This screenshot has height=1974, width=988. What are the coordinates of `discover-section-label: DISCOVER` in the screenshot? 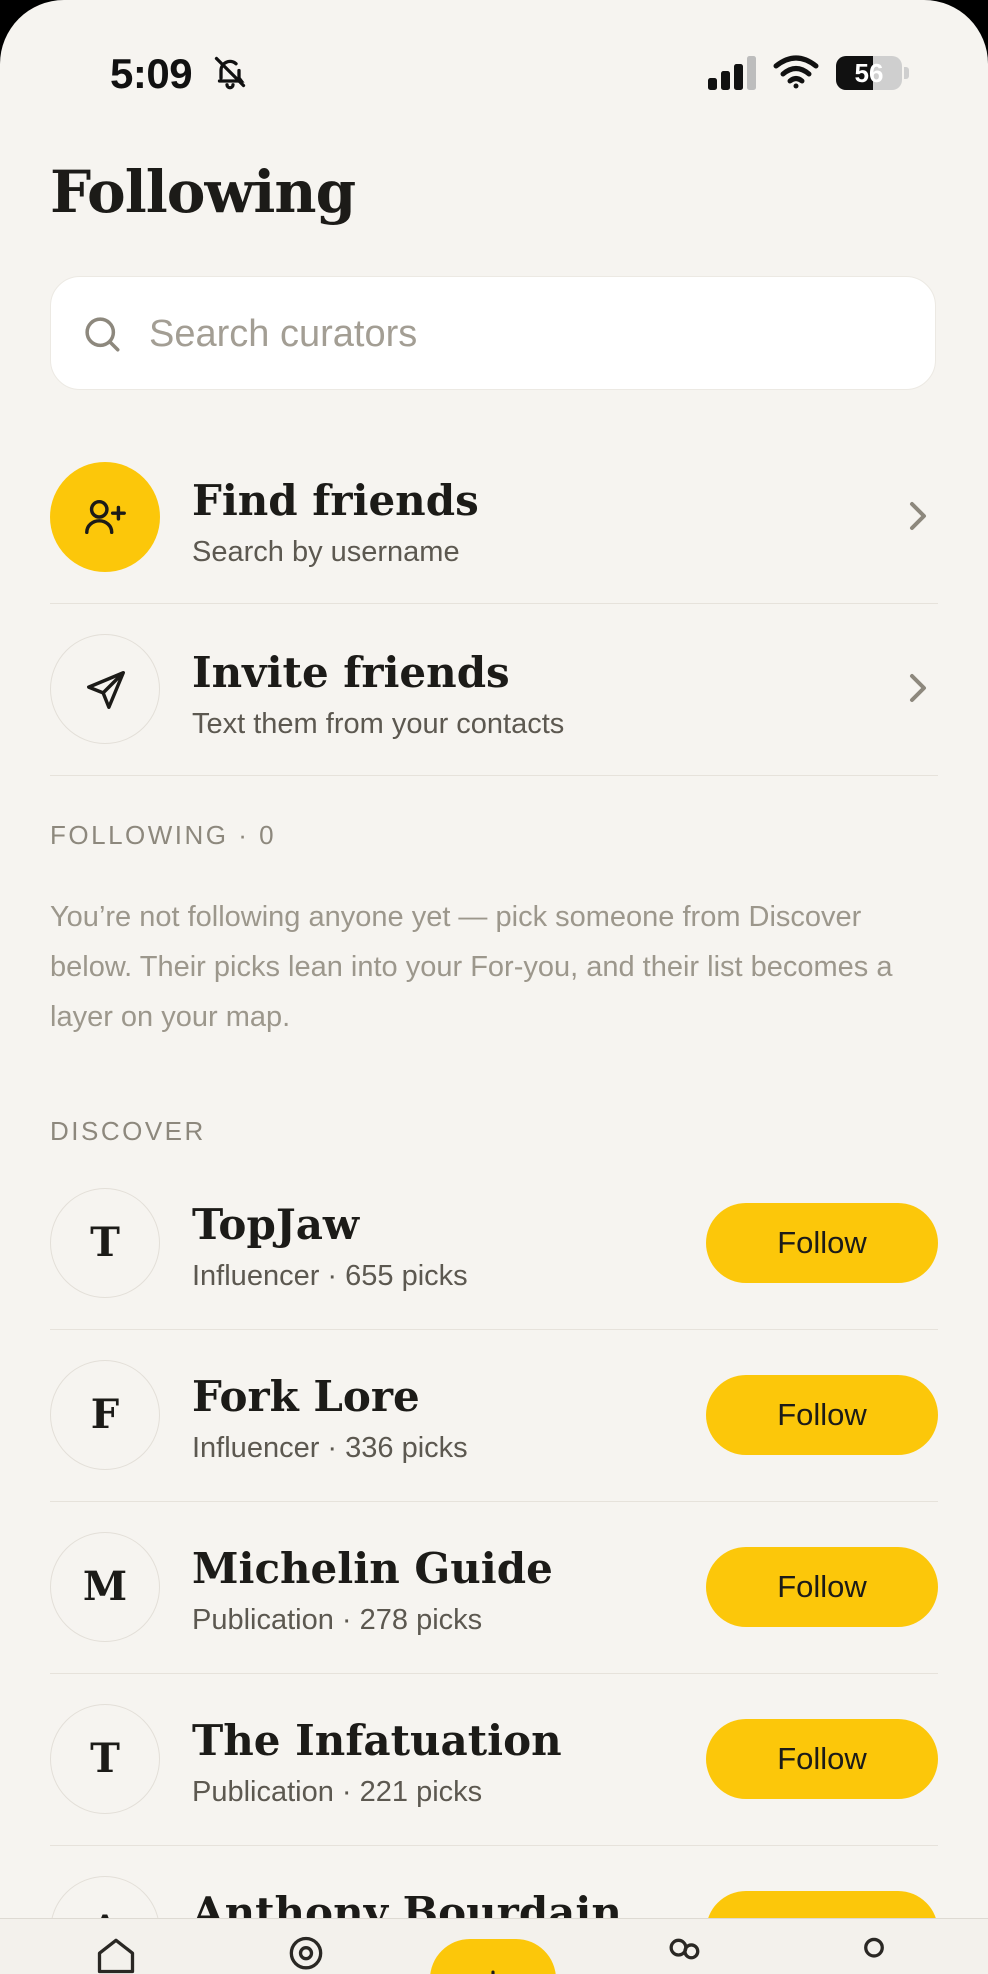 It's located at (128, 1131).